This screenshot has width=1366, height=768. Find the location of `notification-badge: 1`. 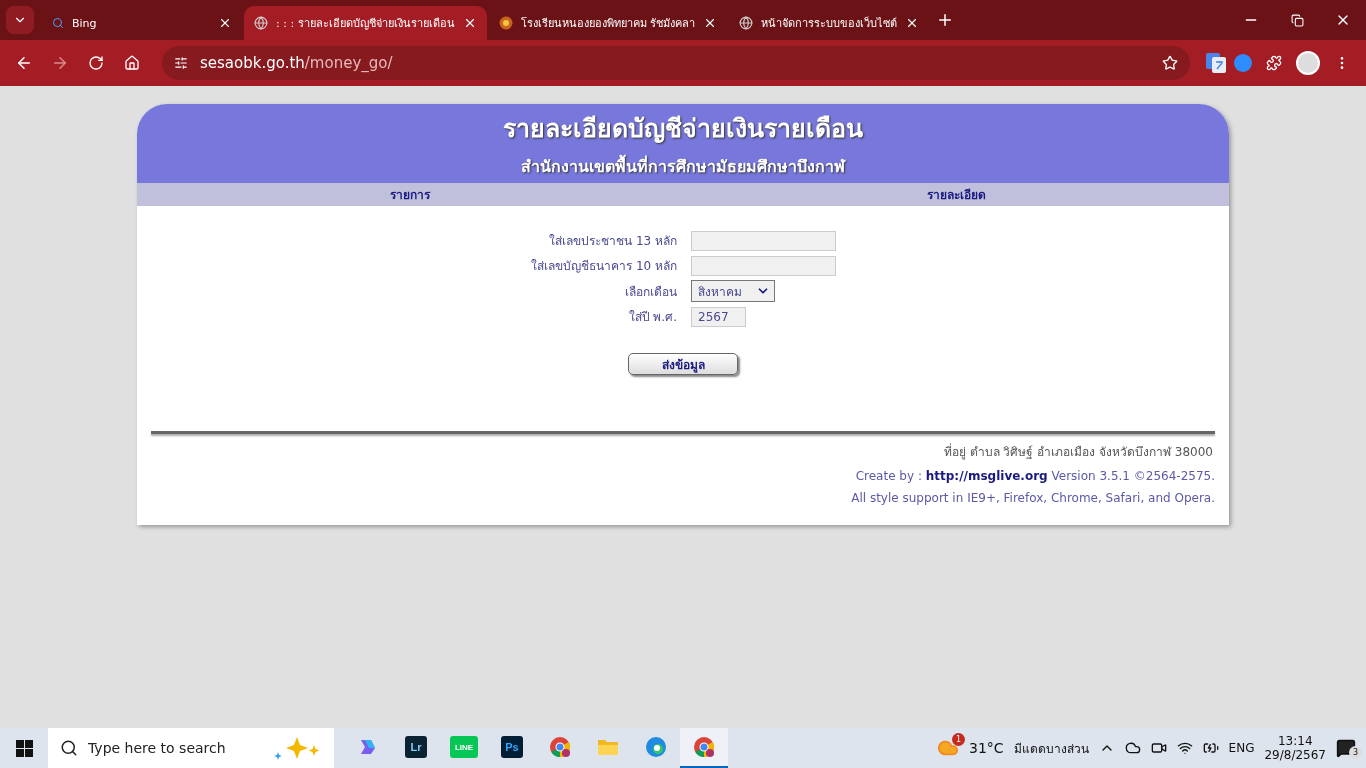

notification-badge: 1 is located at coordinates (958, 739).